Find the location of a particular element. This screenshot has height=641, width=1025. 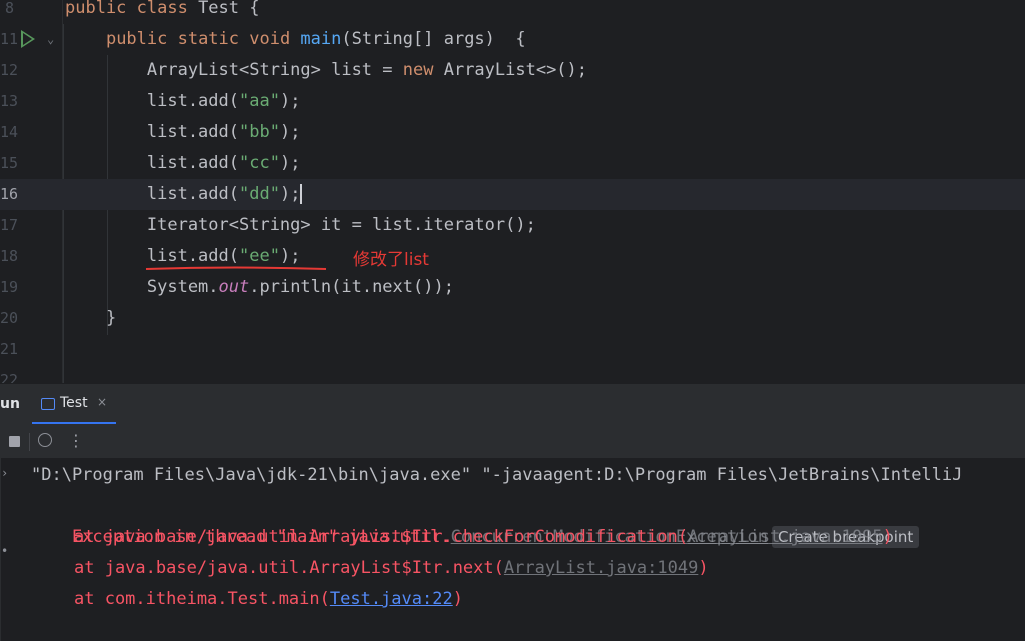

line-number: 13 is located at coordinates (9, 101).